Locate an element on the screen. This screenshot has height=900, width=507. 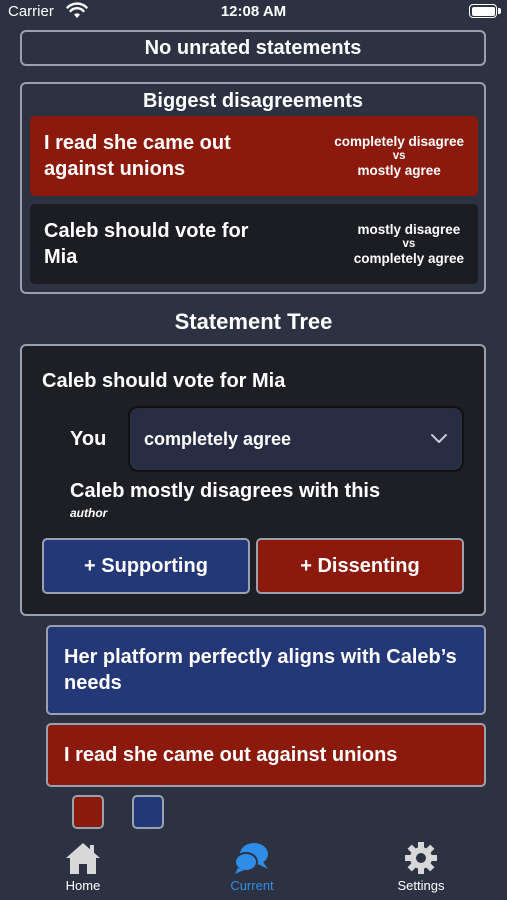
disagreement-ratings: mostly disagree vs completely agree is located at coordinates (409, 244).